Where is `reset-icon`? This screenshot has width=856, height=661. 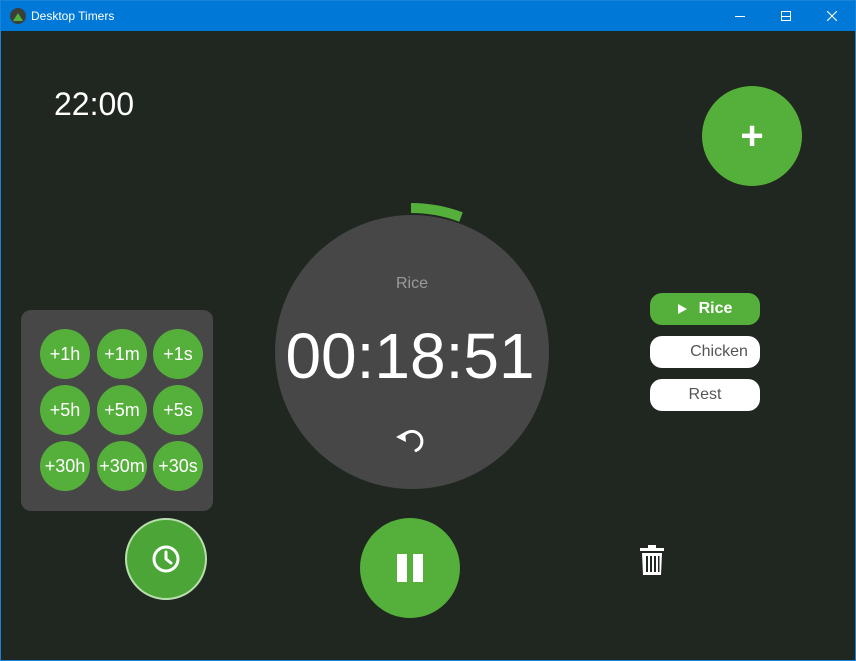
reset-icon is located at coordinates (410, 440).